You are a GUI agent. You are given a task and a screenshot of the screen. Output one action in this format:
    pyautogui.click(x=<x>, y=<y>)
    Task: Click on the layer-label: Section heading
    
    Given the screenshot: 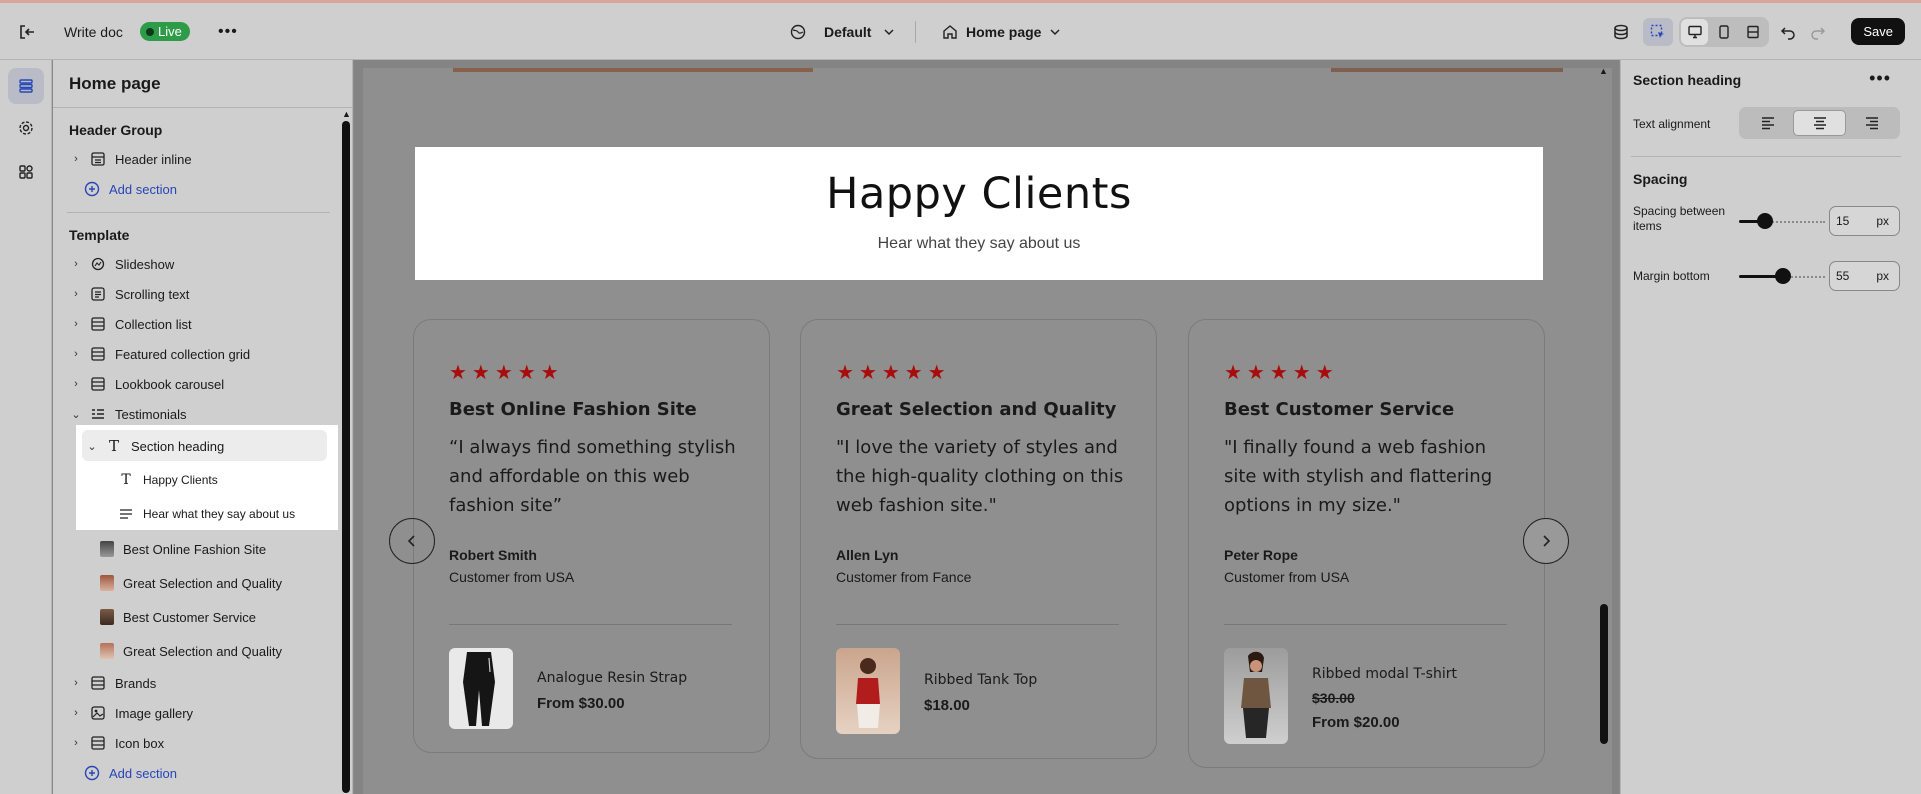 What is the action you would take?
    pyautogui.click(x=178, y=446)
    